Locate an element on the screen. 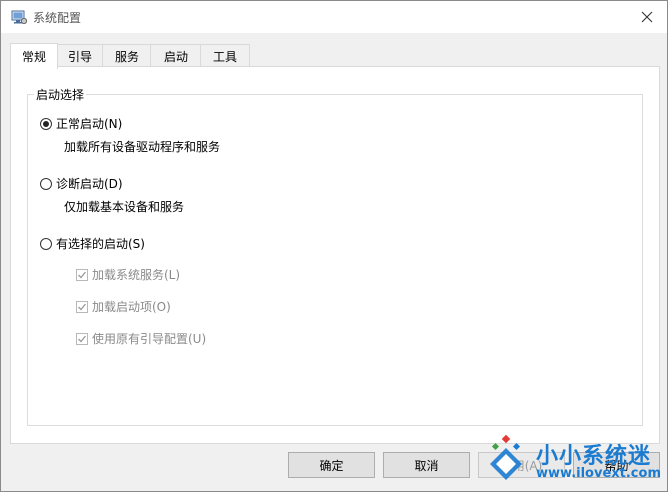 The width and height of the screenshot is (668, 492). load-system-services-label: 加载系统服务(L) is located at coordinates (136, 275).